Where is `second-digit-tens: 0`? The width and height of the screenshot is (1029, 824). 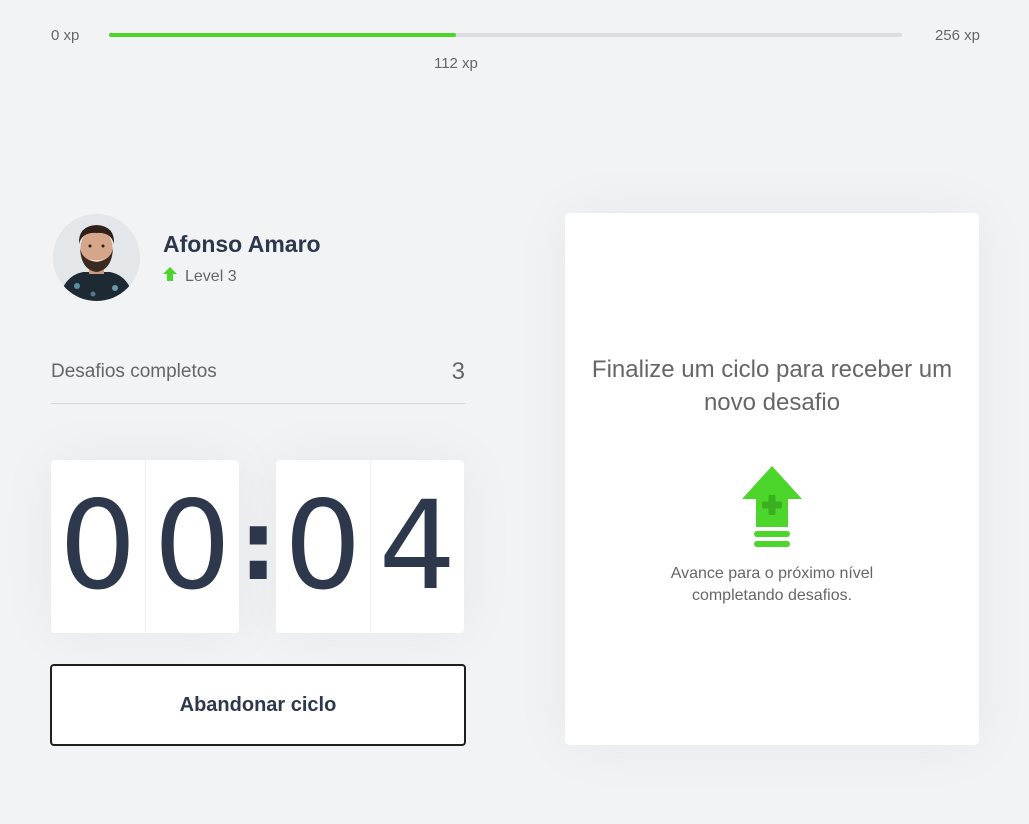
second-digit-tens: 0 is located at coordinates (323, 546).